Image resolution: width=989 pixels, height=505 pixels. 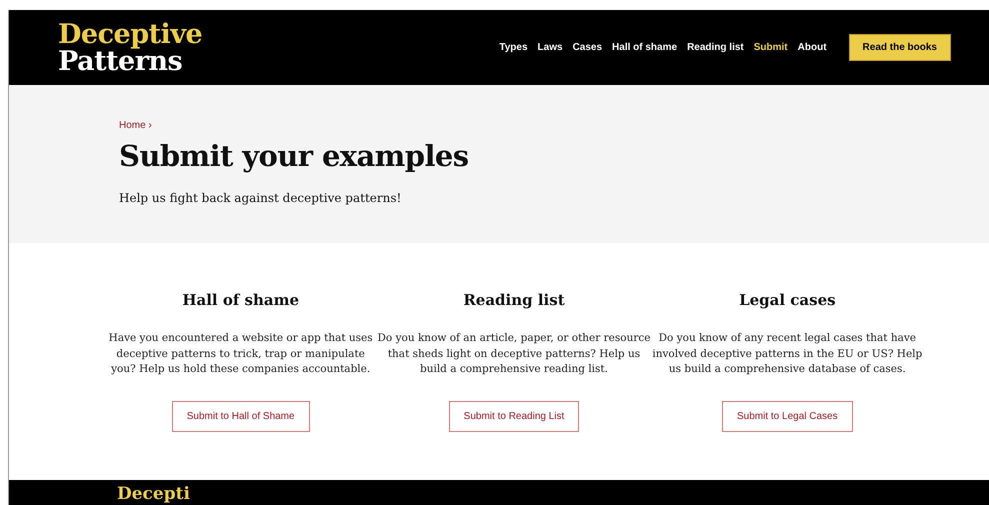 What do you see at coordinates (550, 47) in the screenshot?
I see `nav-link: Laws` at bounding box center [550, 47].